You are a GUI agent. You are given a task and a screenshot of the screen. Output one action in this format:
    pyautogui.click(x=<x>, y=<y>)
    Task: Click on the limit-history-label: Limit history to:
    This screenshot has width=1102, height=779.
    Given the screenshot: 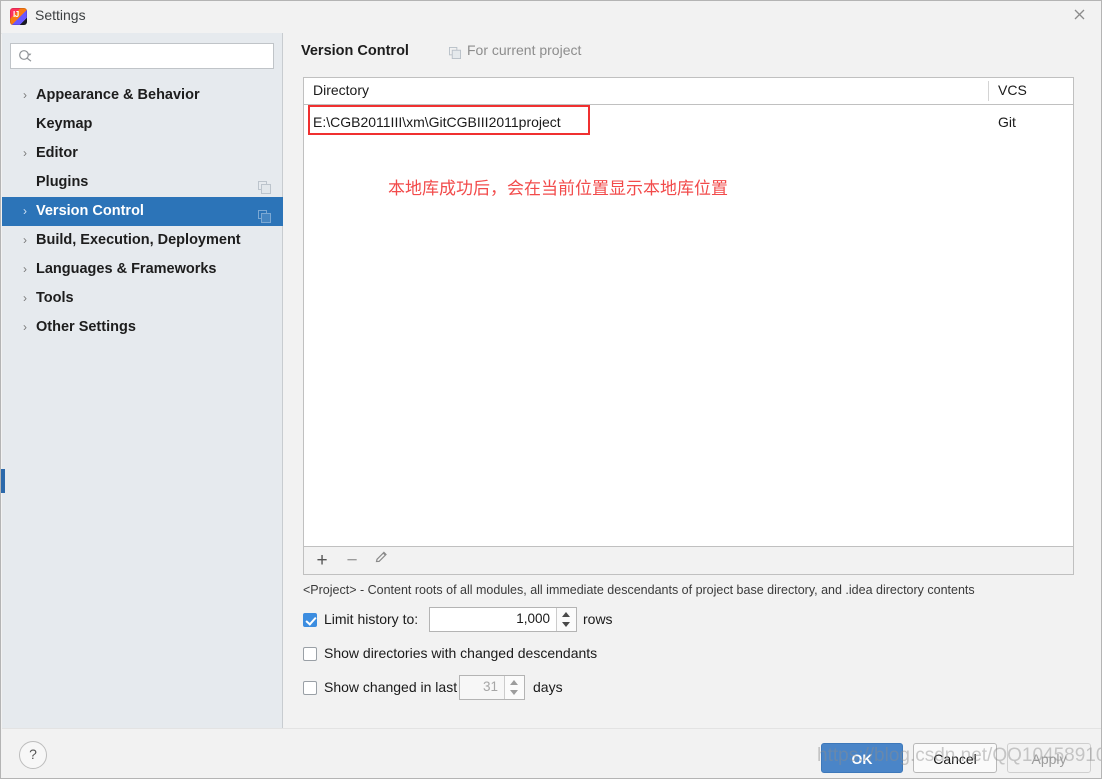 What is the action you would take?
    pyautogui.click(x=371, y=619)
    